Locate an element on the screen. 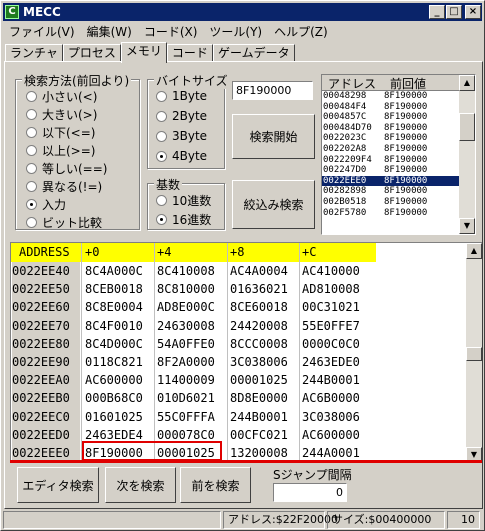 This screenshot has height=531, width=485. hex-cell: AC600000 is located at coordinates (114, 381).